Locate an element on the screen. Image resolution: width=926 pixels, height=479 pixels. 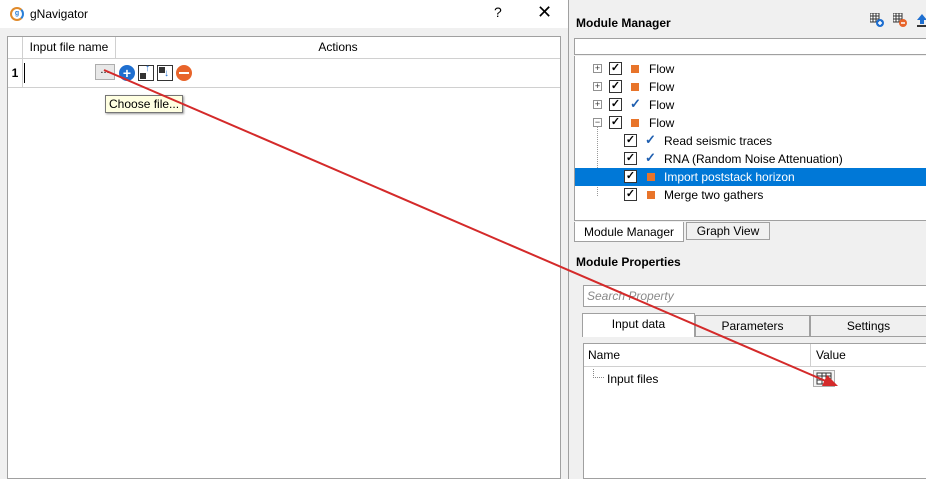
remove-row-icon is located at coordinates (184, 73).